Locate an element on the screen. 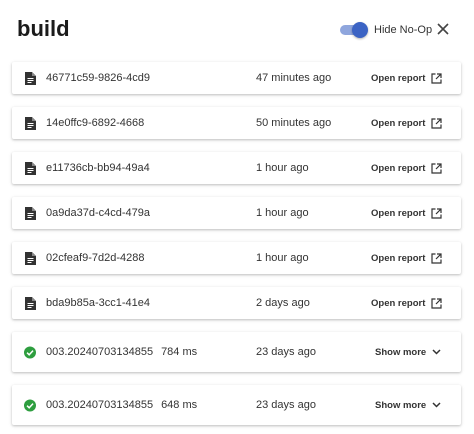 This screenshot has width=474, height=434. close-button is located at coordinates (443, 29).